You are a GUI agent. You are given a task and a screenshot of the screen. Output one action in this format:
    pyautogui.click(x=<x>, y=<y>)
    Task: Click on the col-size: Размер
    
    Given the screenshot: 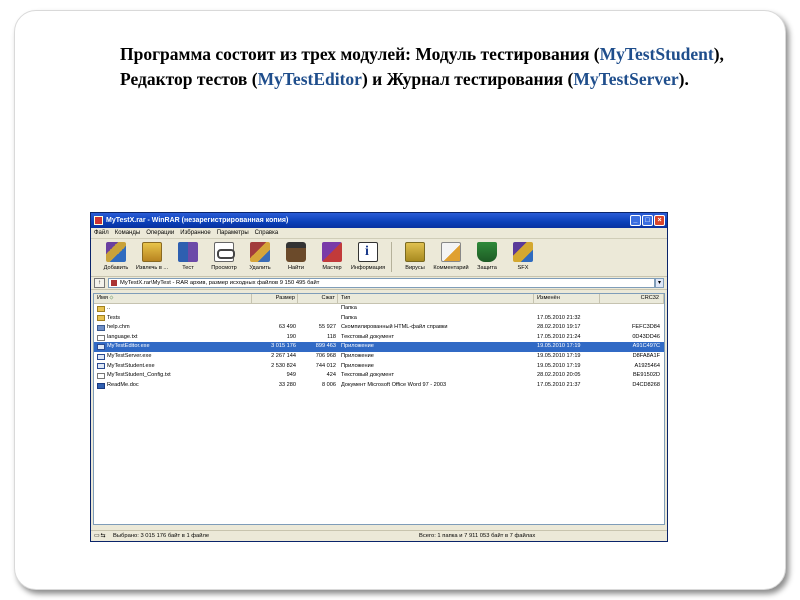 What is the action you would take?
    pyautogui.click(x=275, y=298)
    